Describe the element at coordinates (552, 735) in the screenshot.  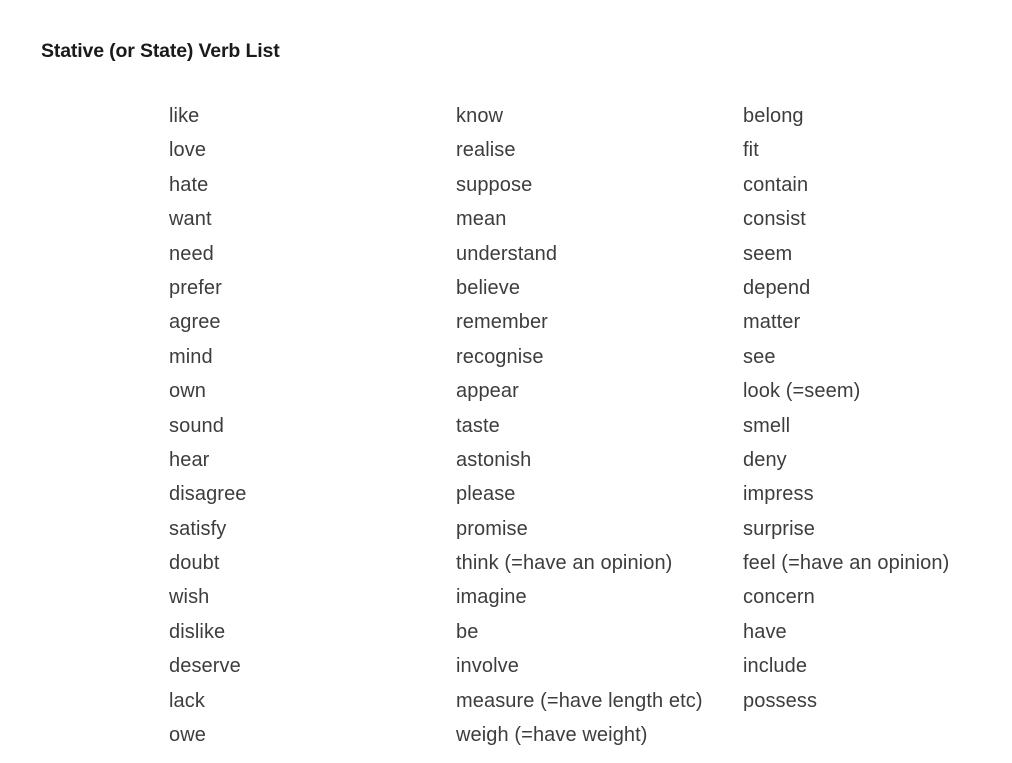
I see `verb-item: weigh (=have weight)` at that location.